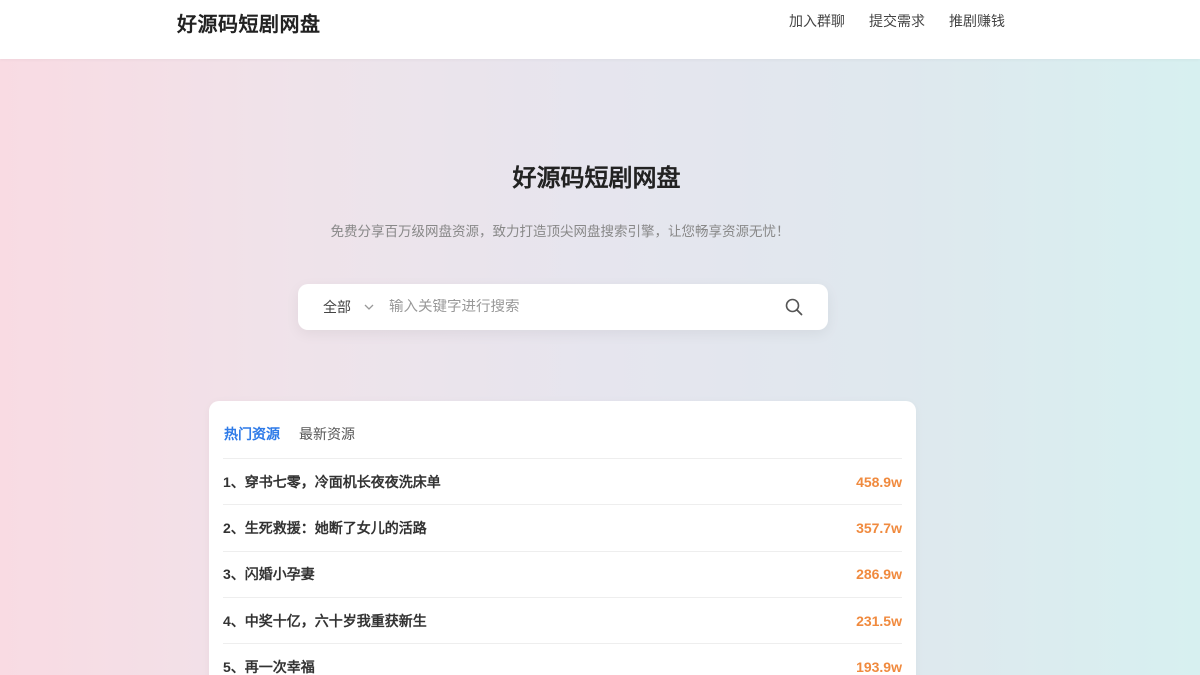  I want to click on search-input, so click(586, 307).